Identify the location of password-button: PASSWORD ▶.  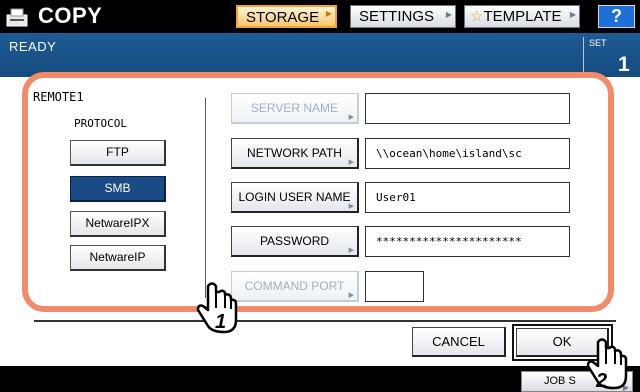
(295, 241).